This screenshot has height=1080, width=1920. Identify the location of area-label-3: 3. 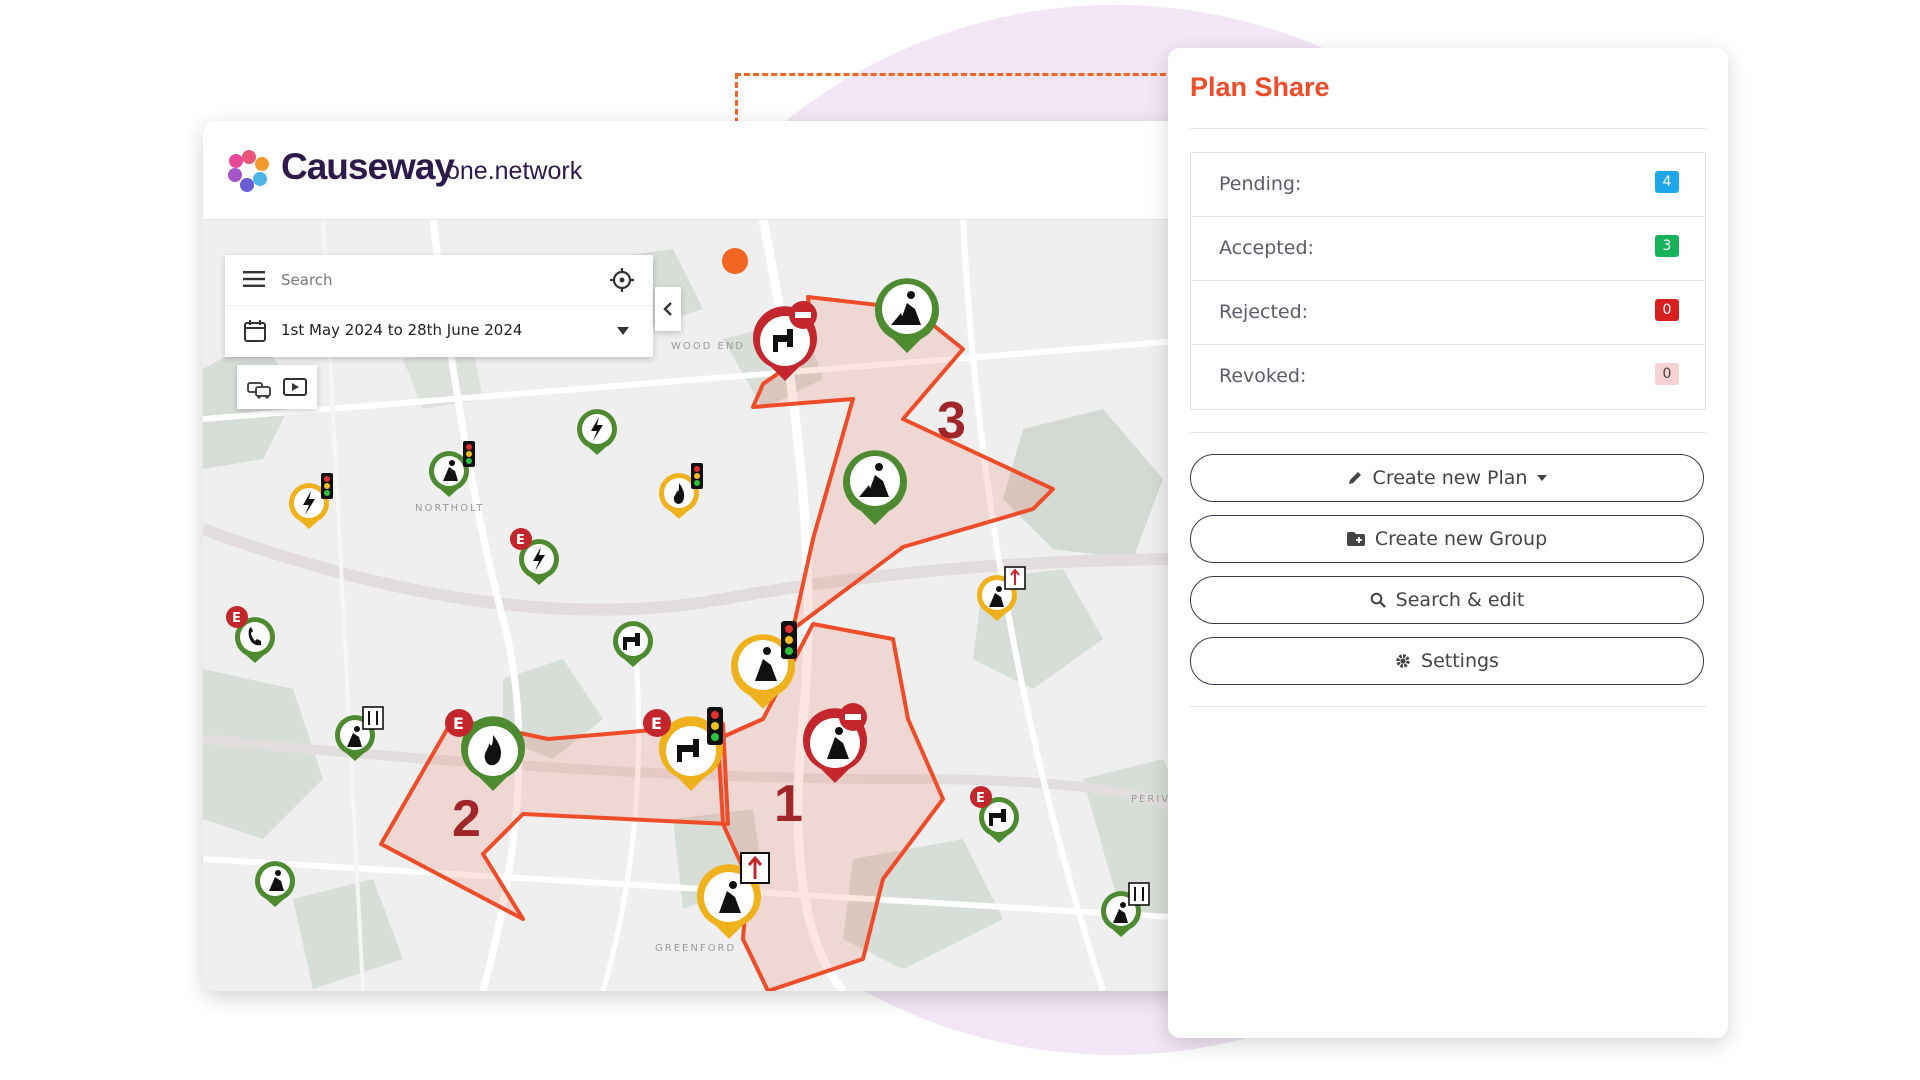
(951, 421).